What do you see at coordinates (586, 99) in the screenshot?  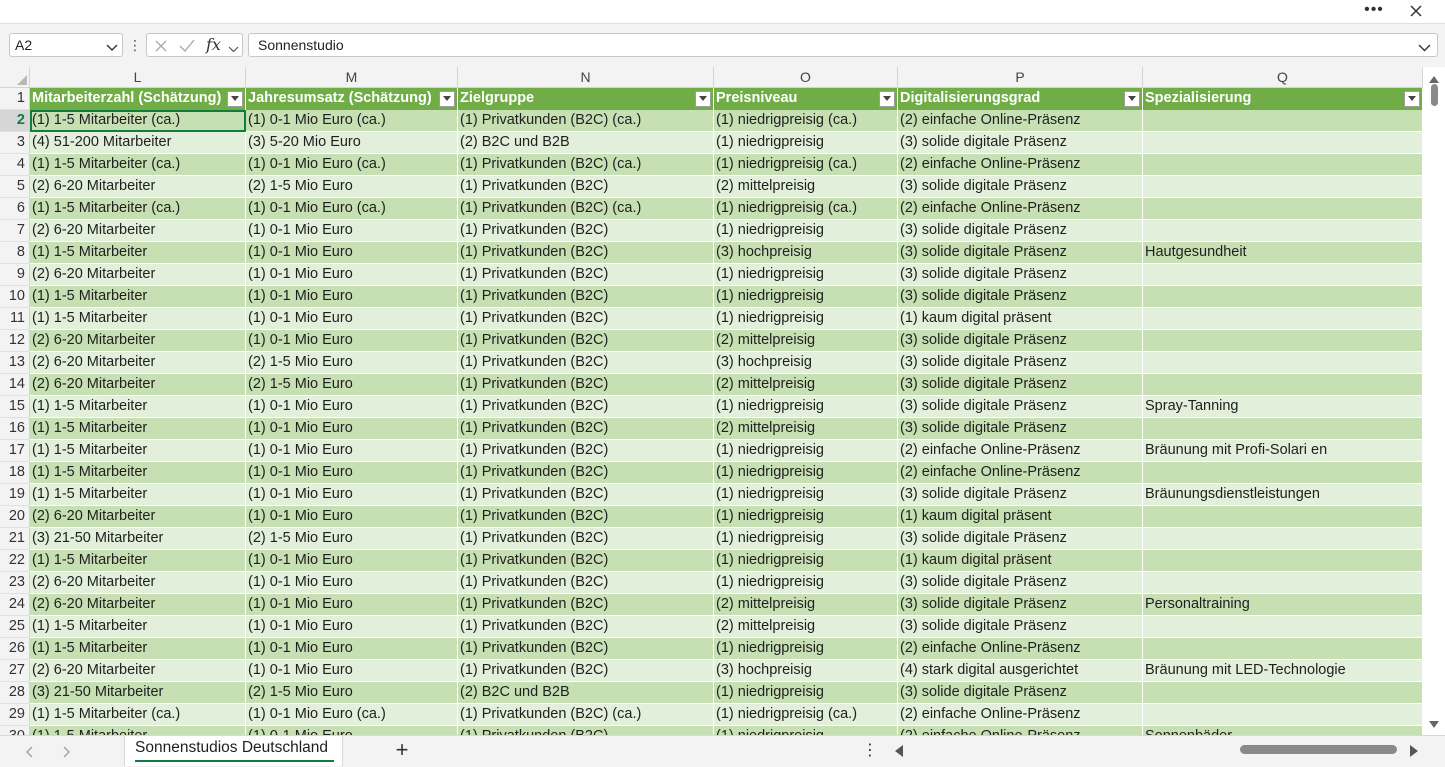 I see `table-header-cell: Zielgruppe` at bounding box center [586, 99].